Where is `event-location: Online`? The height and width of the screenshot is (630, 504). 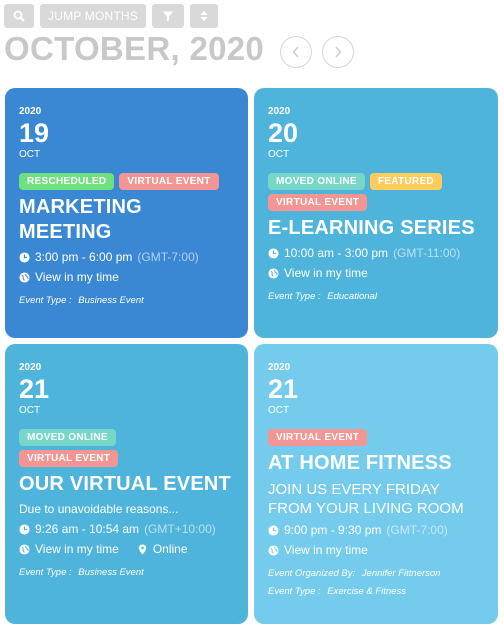 event-location: Online is located at coordinates (170, 549).